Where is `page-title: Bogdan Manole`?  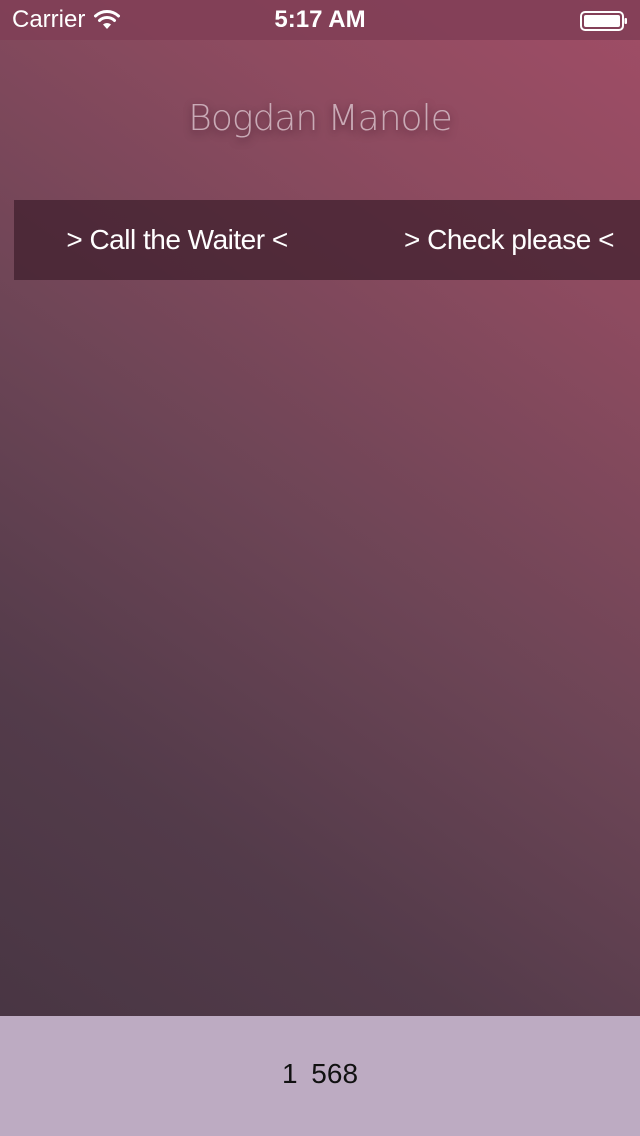
page-title: Bogdan Manole is located at coordinates (320, 118).